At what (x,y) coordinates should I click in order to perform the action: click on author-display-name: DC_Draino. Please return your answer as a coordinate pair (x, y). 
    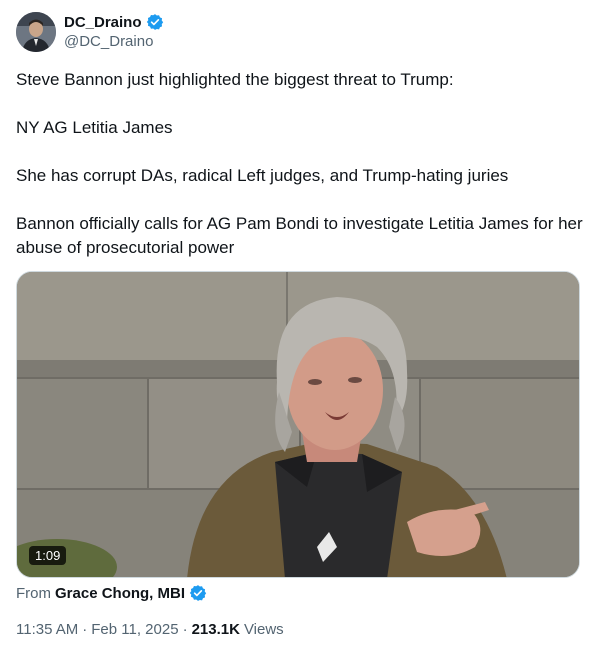
    Looking at the image, I should click on (103, 22).